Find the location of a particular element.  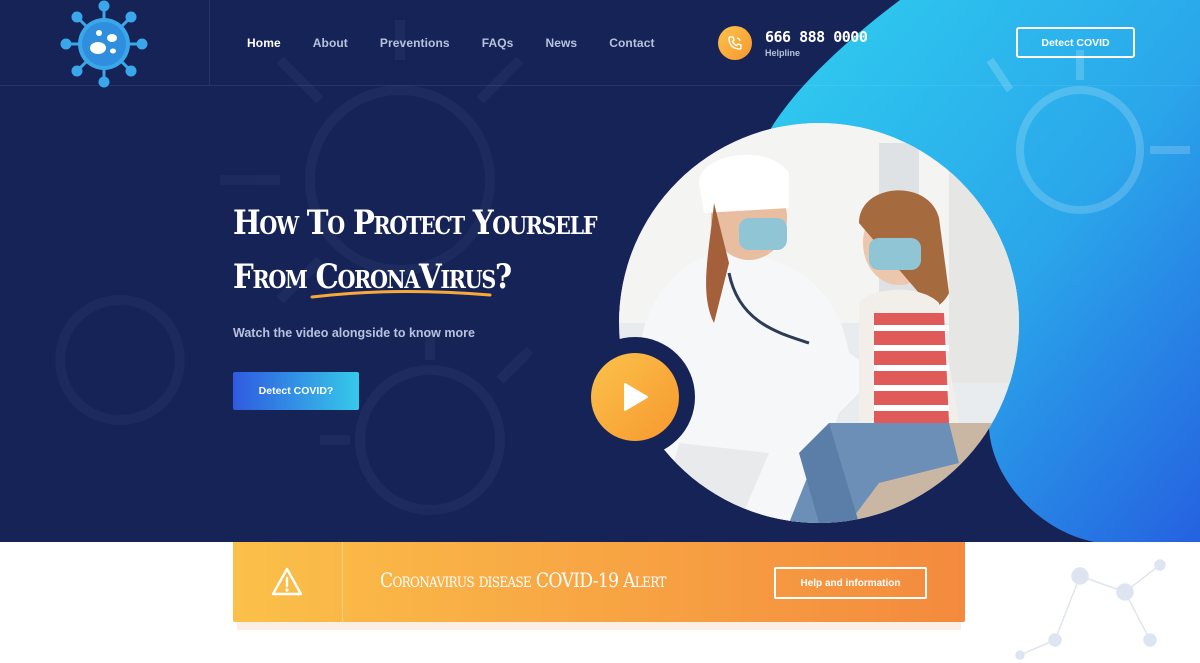

detect-covid-header-button: Detect COVID is located at coordinates (1075, 42).